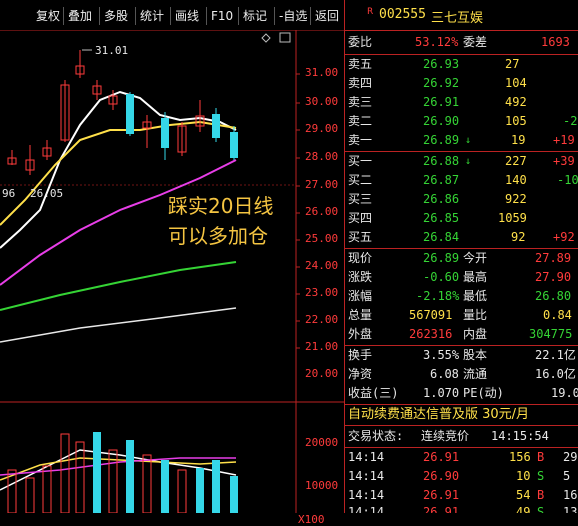 The height and width of the screenshot is (526, 578). What do you see at coordinates (322, 442) in the screenshot?
I see `volume-axis-label: 20000` at bounding box center [322, 442].